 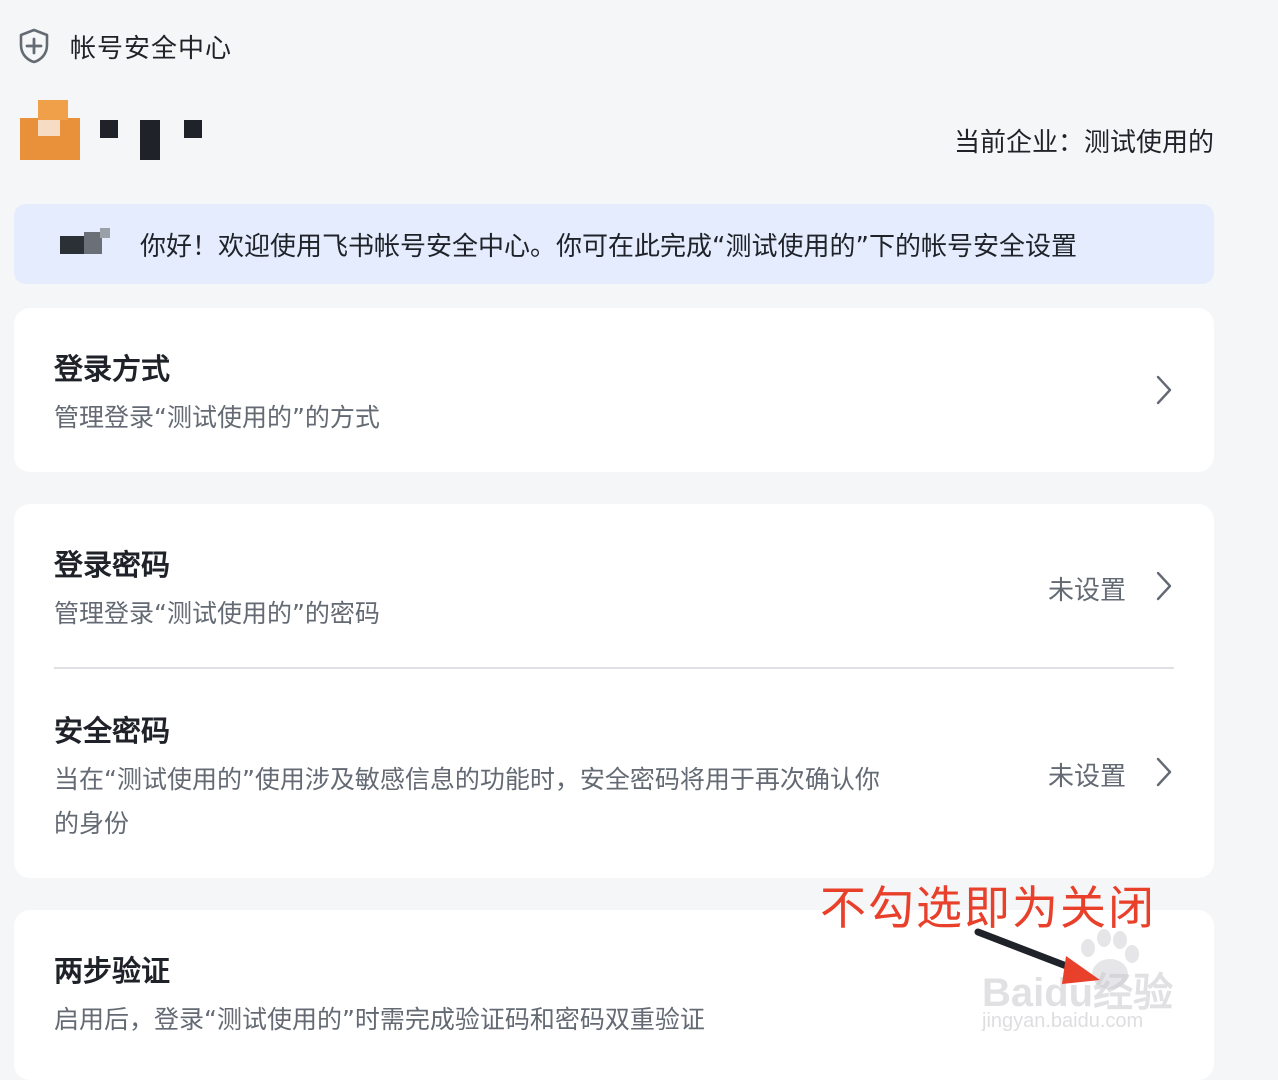 I want to click on security-password-desc-line2: 的身份, so click(x=92, y=823).